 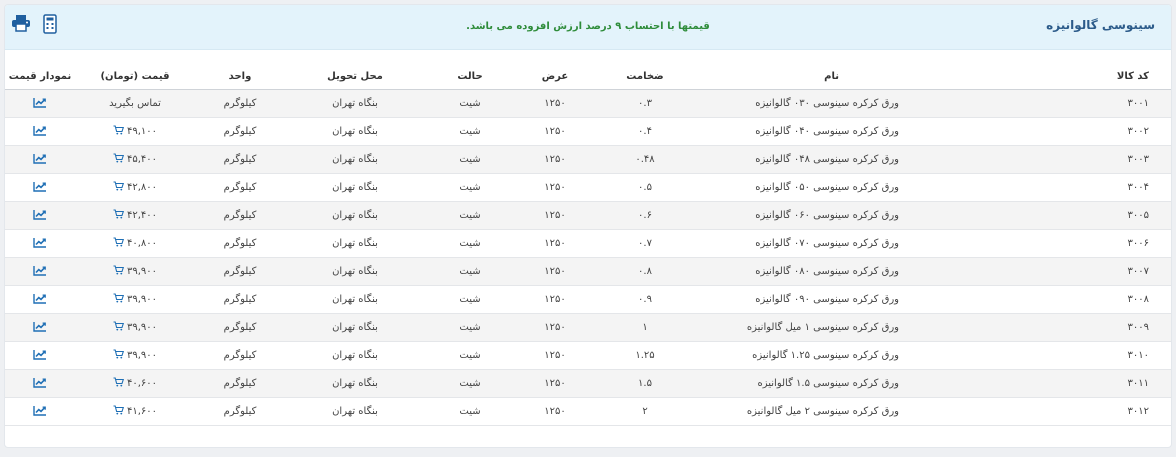 What do you see at coordinates (645, 299) in the screenshot?
I see `cell-thickness: ۰.۹` at bounding box center [645, 299].